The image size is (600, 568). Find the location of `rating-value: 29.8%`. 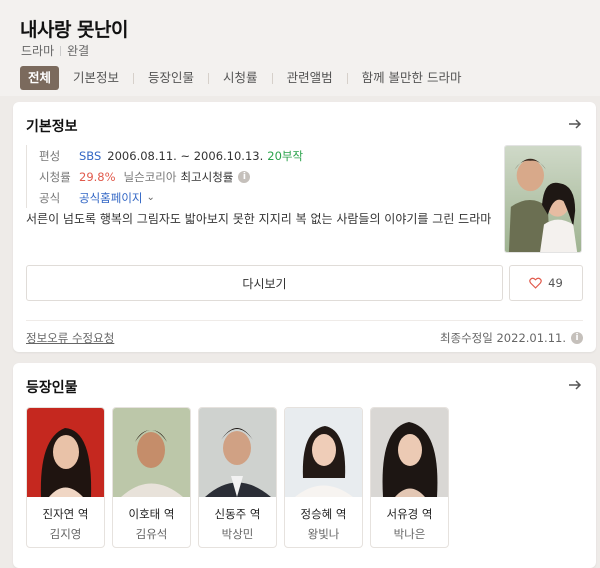

rating-value: 29.8% is located at coordinates (97, 176).